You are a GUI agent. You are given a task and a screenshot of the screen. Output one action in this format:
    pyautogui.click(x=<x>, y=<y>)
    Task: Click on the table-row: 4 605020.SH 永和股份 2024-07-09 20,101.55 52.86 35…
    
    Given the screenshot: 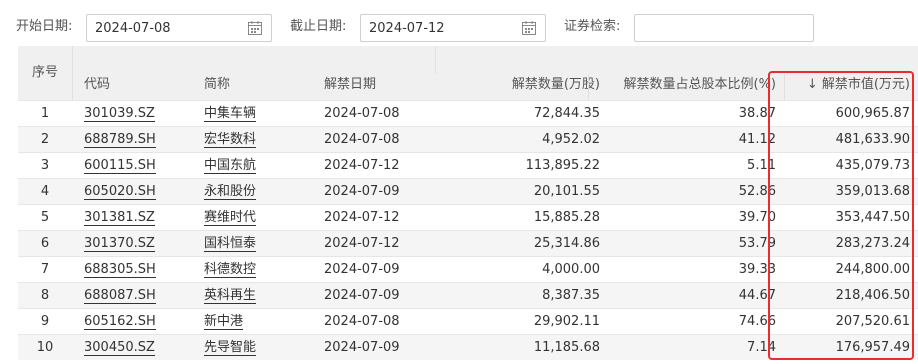 What is the action you would take?
    pyautogui.click(x=468, y=191)
    